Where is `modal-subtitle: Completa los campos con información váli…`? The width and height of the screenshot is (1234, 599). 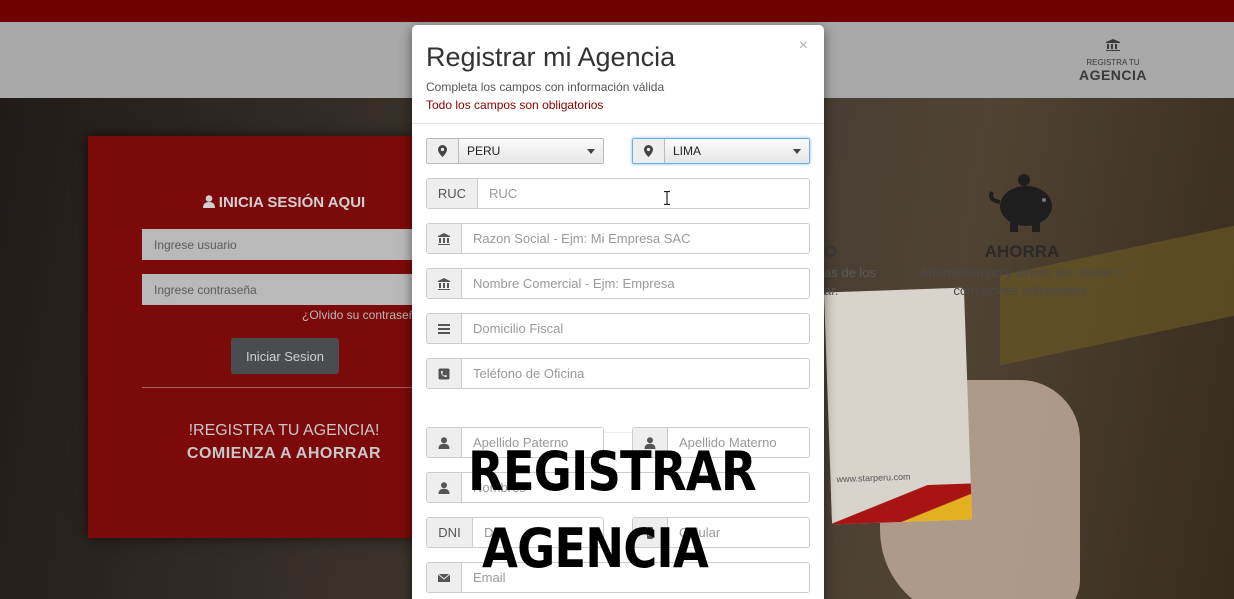 modal-subtitle: Completa los campos con información váli… is located at coordinates (545, 87).